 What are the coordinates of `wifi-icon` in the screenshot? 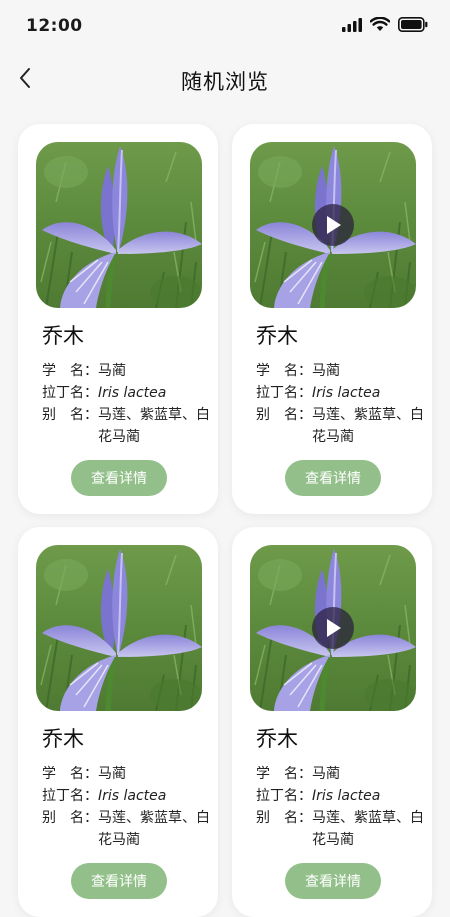 It's located at (380, 26).